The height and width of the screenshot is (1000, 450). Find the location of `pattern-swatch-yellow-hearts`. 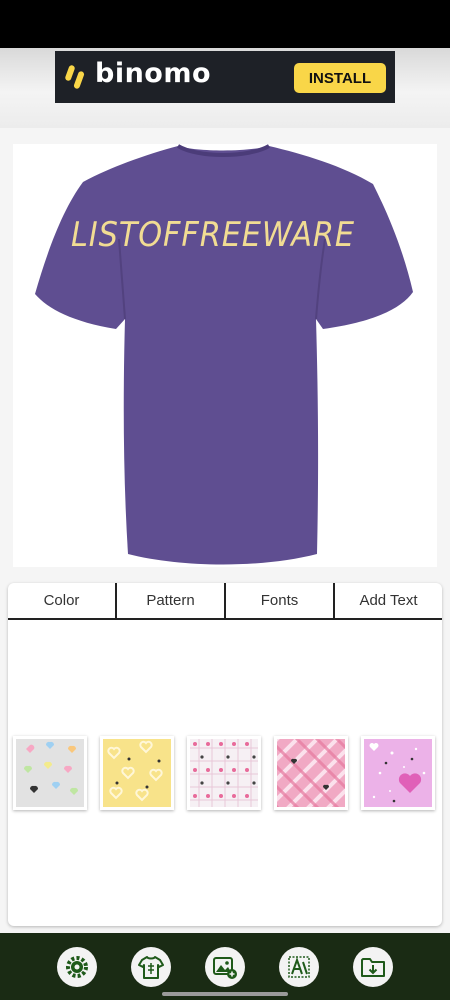

pattern-swatch-yellow-hearts is located at coordinates (137, 773).